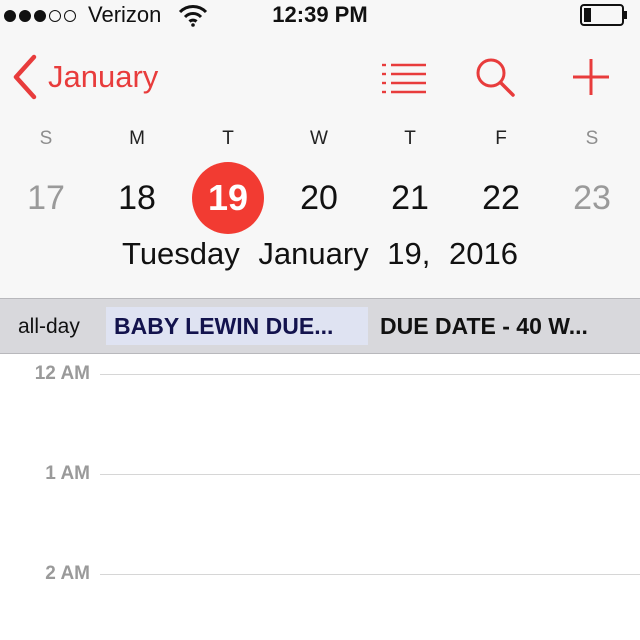 The height and width of the screenshot is (640, 640). What do you see at coordinates (410, 198) in the screenshot?
I see `day-cell: 21` at bounding box center [410, 198].